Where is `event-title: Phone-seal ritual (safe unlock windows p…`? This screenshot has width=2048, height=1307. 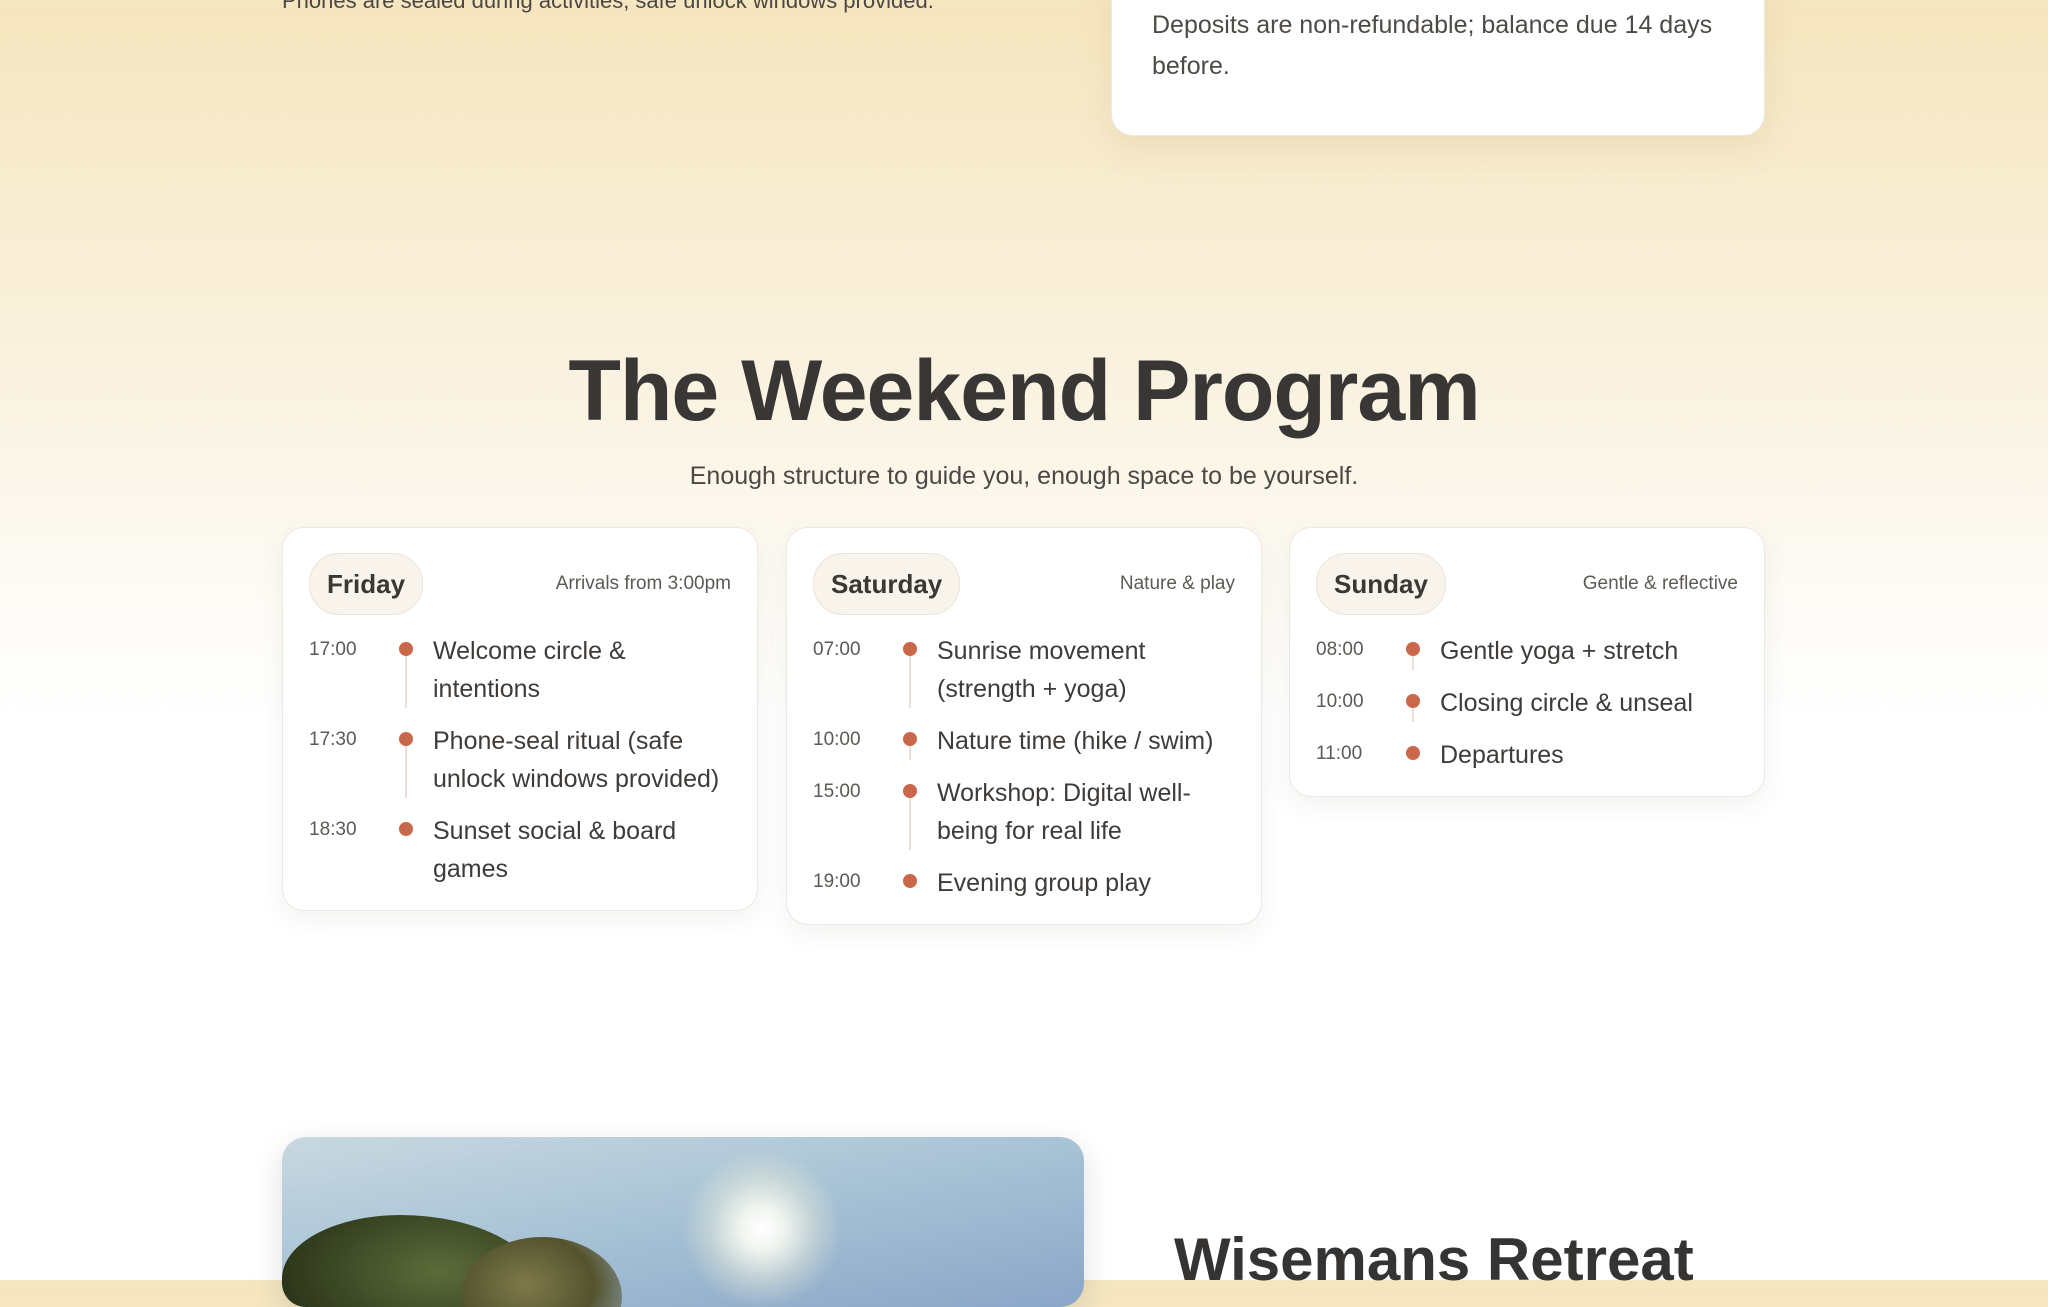
event-title: Phone-seal ritual (safe unlock windows p… is located at coordinates (576, 760).